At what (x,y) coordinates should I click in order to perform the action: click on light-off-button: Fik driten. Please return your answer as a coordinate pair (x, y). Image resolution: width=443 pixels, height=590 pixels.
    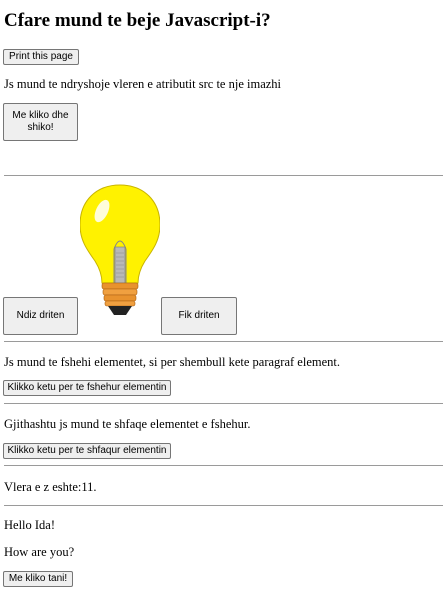
    Looking at the image, I should click on (199, 316).